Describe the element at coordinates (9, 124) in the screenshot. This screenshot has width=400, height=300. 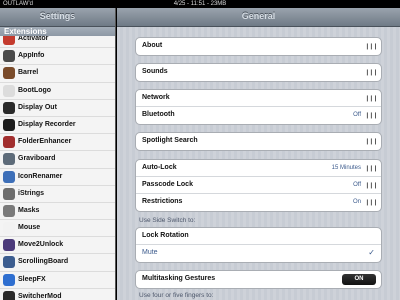
I see `display-recorder-icon` at that location.